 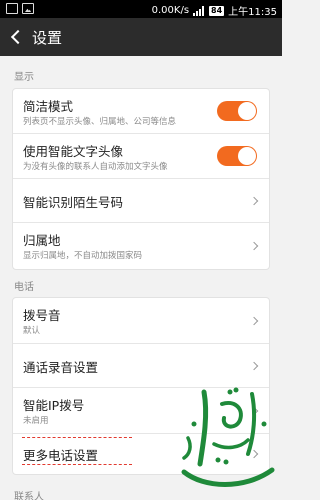 What do you see at coordinates (61, 455) in the screenshot?
I see `setting-title: 更多电话设置` at bounding box center [61, 455].